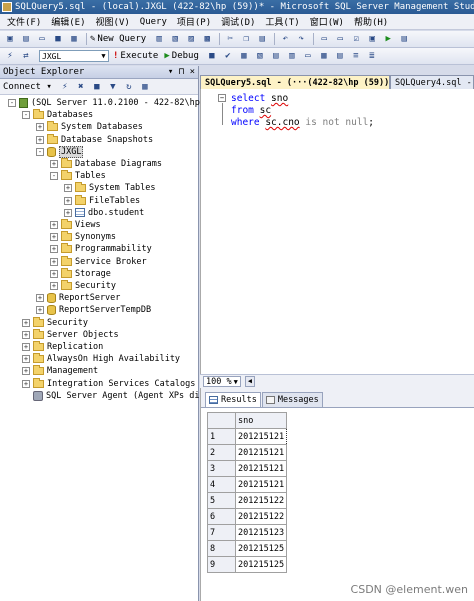  Describe the element at coordinates (106, 103) in the screenshot. I see `tree-node: - (SQL Server 11.0.2100 - 422-82\hp)` at that location.